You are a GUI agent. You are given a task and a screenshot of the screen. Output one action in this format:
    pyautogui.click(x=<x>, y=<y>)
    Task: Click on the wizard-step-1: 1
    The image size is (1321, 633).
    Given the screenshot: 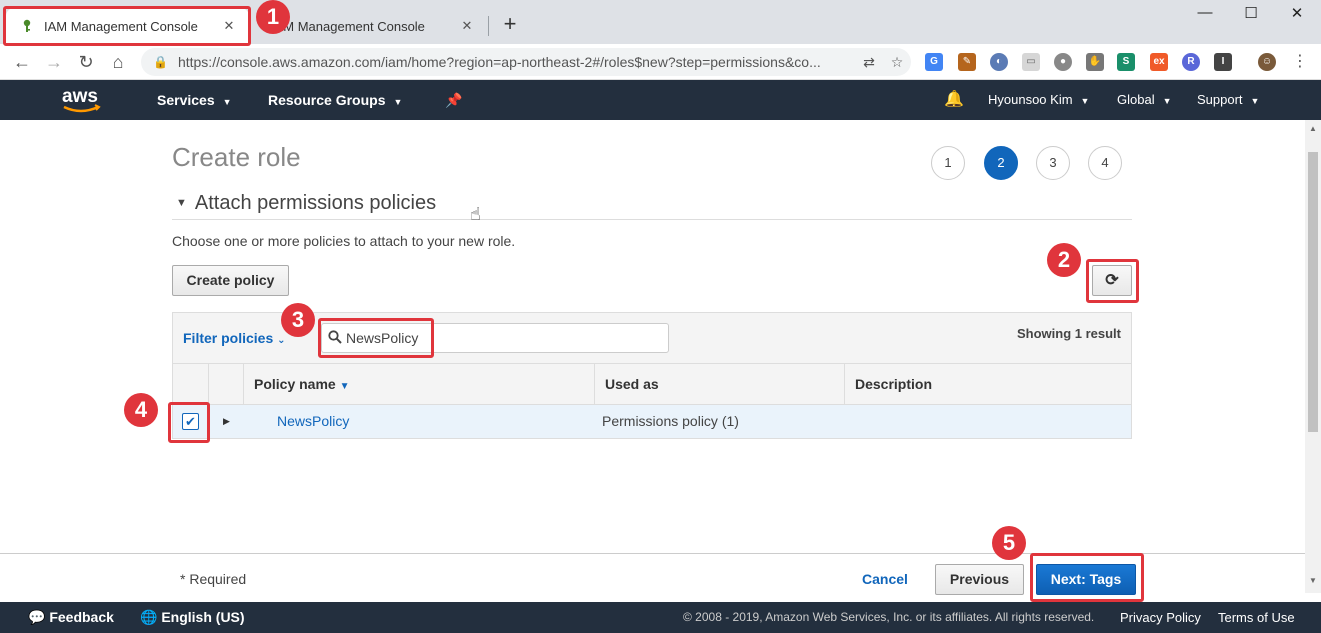 What is the action you would take?
    pyautogui.click(x=948, y=163)
    